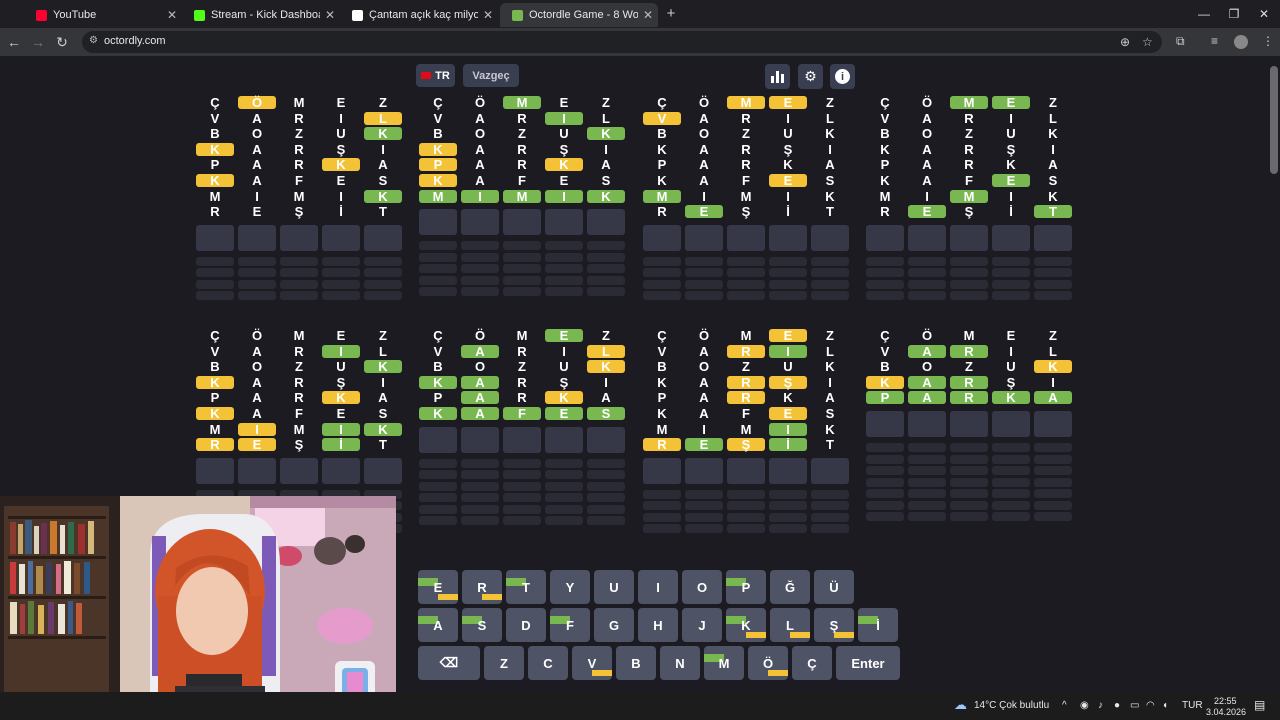  What do you see at coordinates (1274, 120) in the screenshot?
I see `scrollbar` at bounding box center [1274, 120].